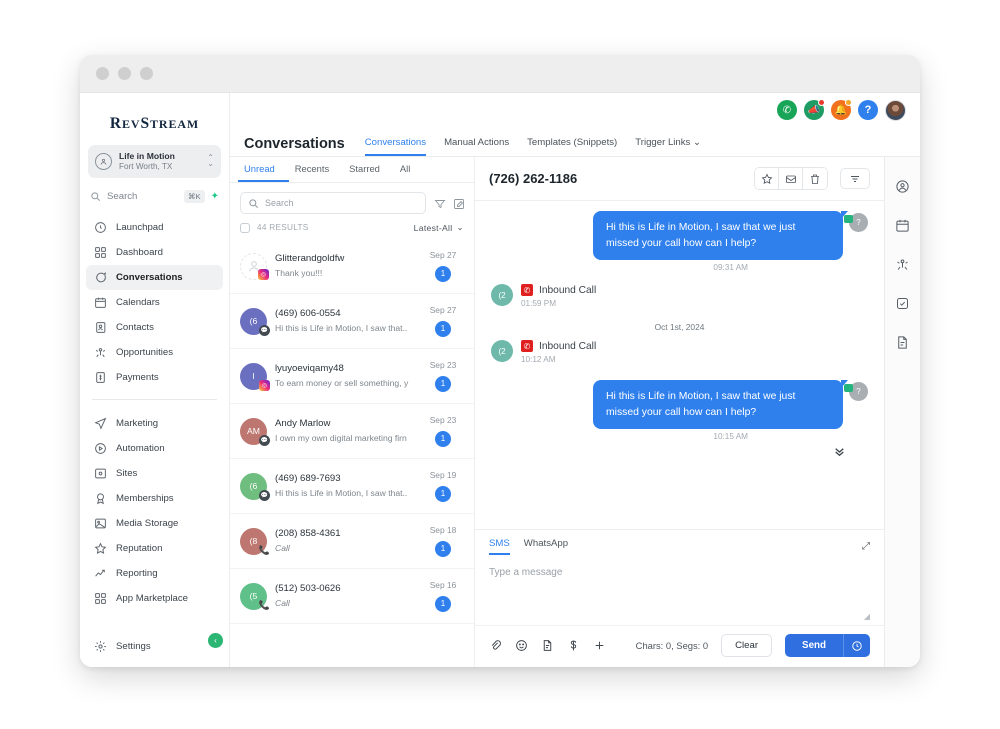  I want to click on conversation-date: Sep 19, so click(443, 475).